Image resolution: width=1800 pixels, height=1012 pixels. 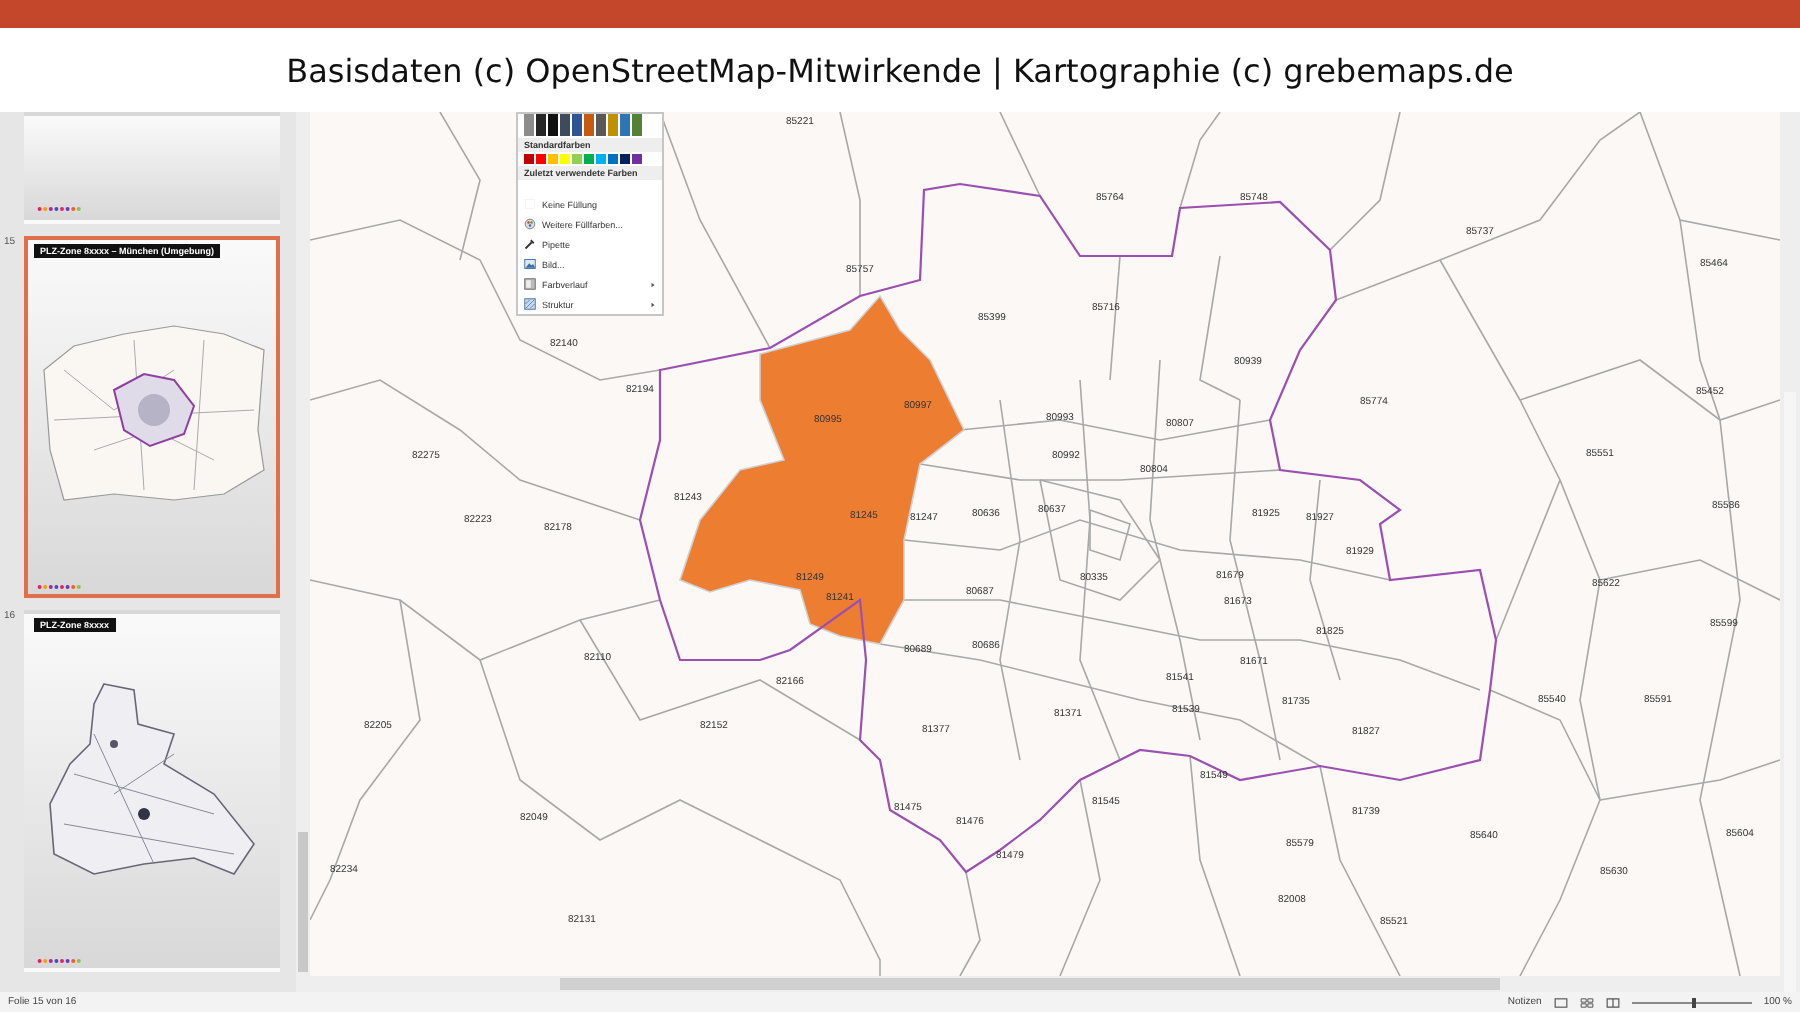 What do you see at coordinates (1790, 552) in the screenshot?
I see `vertical-scrollbar` at bounding box center [1790, 552].